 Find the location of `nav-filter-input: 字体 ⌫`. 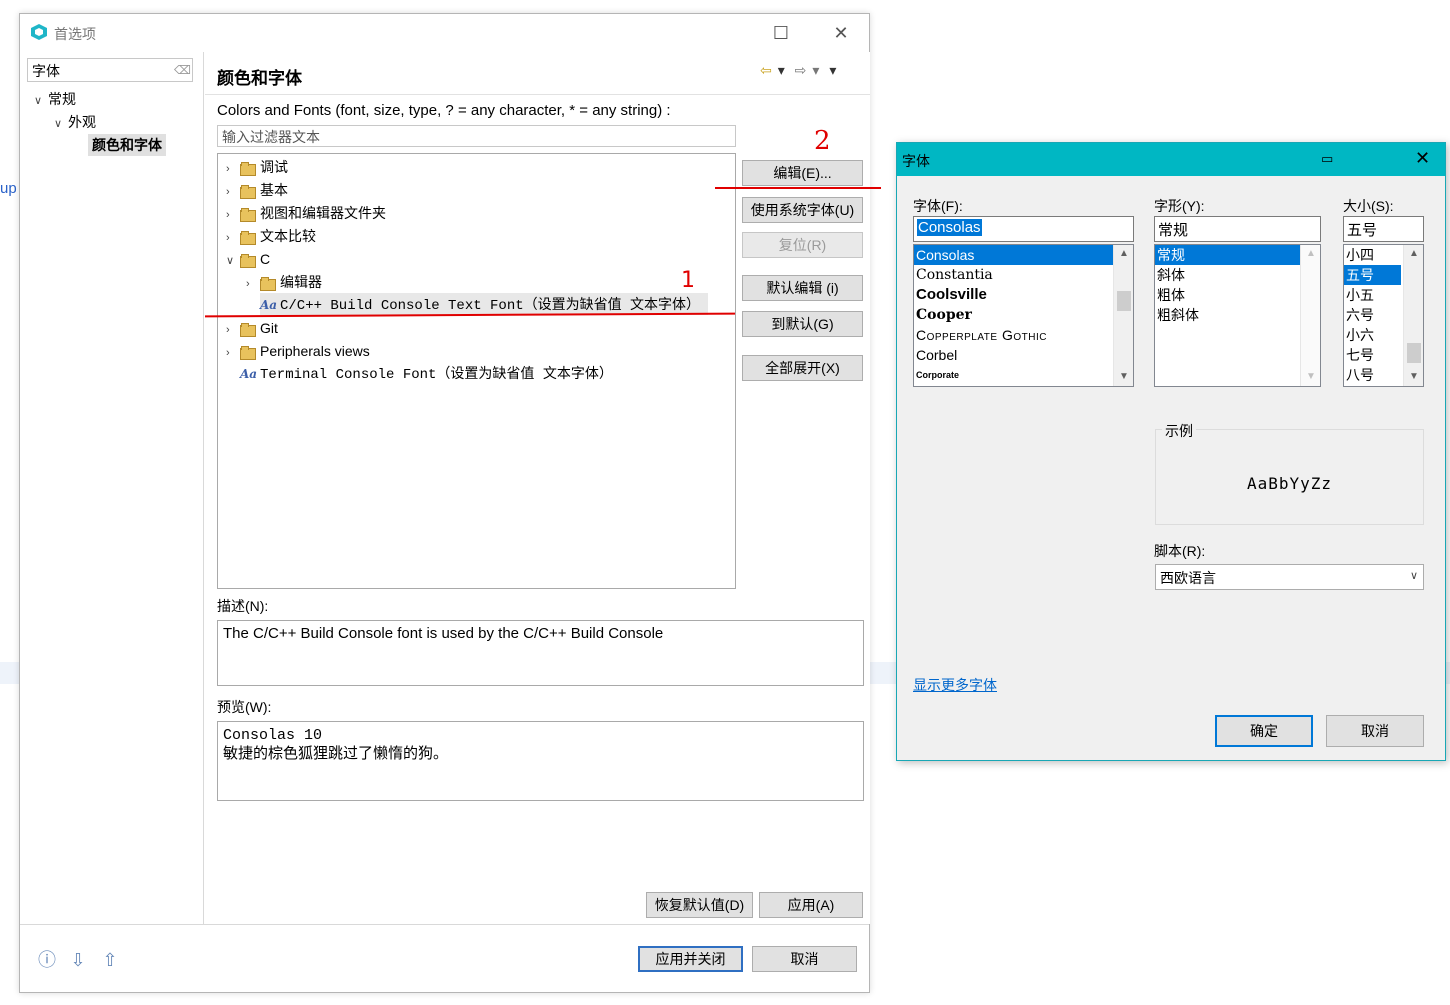

nav-filter-input: 字体 ⌫ is located at coordinates (110, 70).